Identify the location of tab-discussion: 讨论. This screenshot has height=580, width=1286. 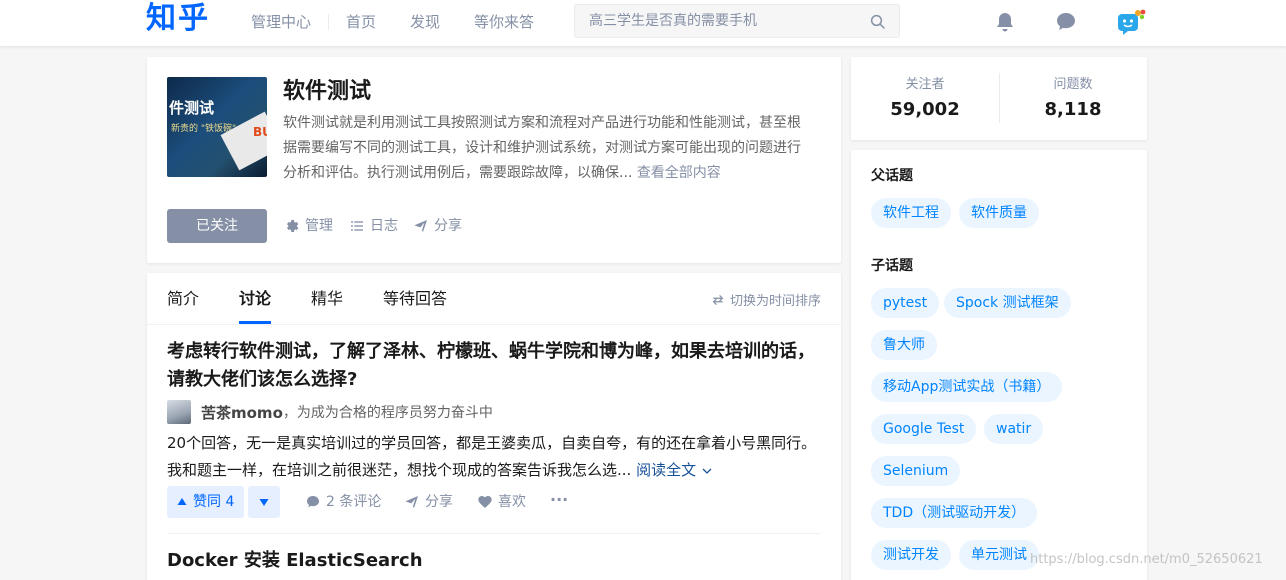
(255, 299).